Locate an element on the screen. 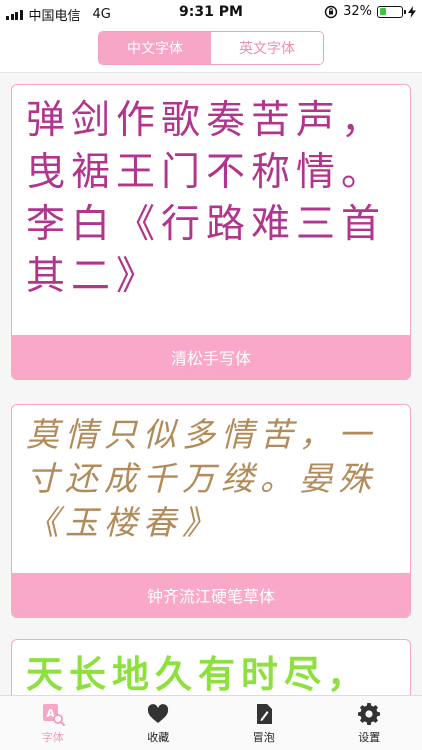 The width and height of the screenshot is (422, 750). heart-icon is located at coordinates (158, 713).